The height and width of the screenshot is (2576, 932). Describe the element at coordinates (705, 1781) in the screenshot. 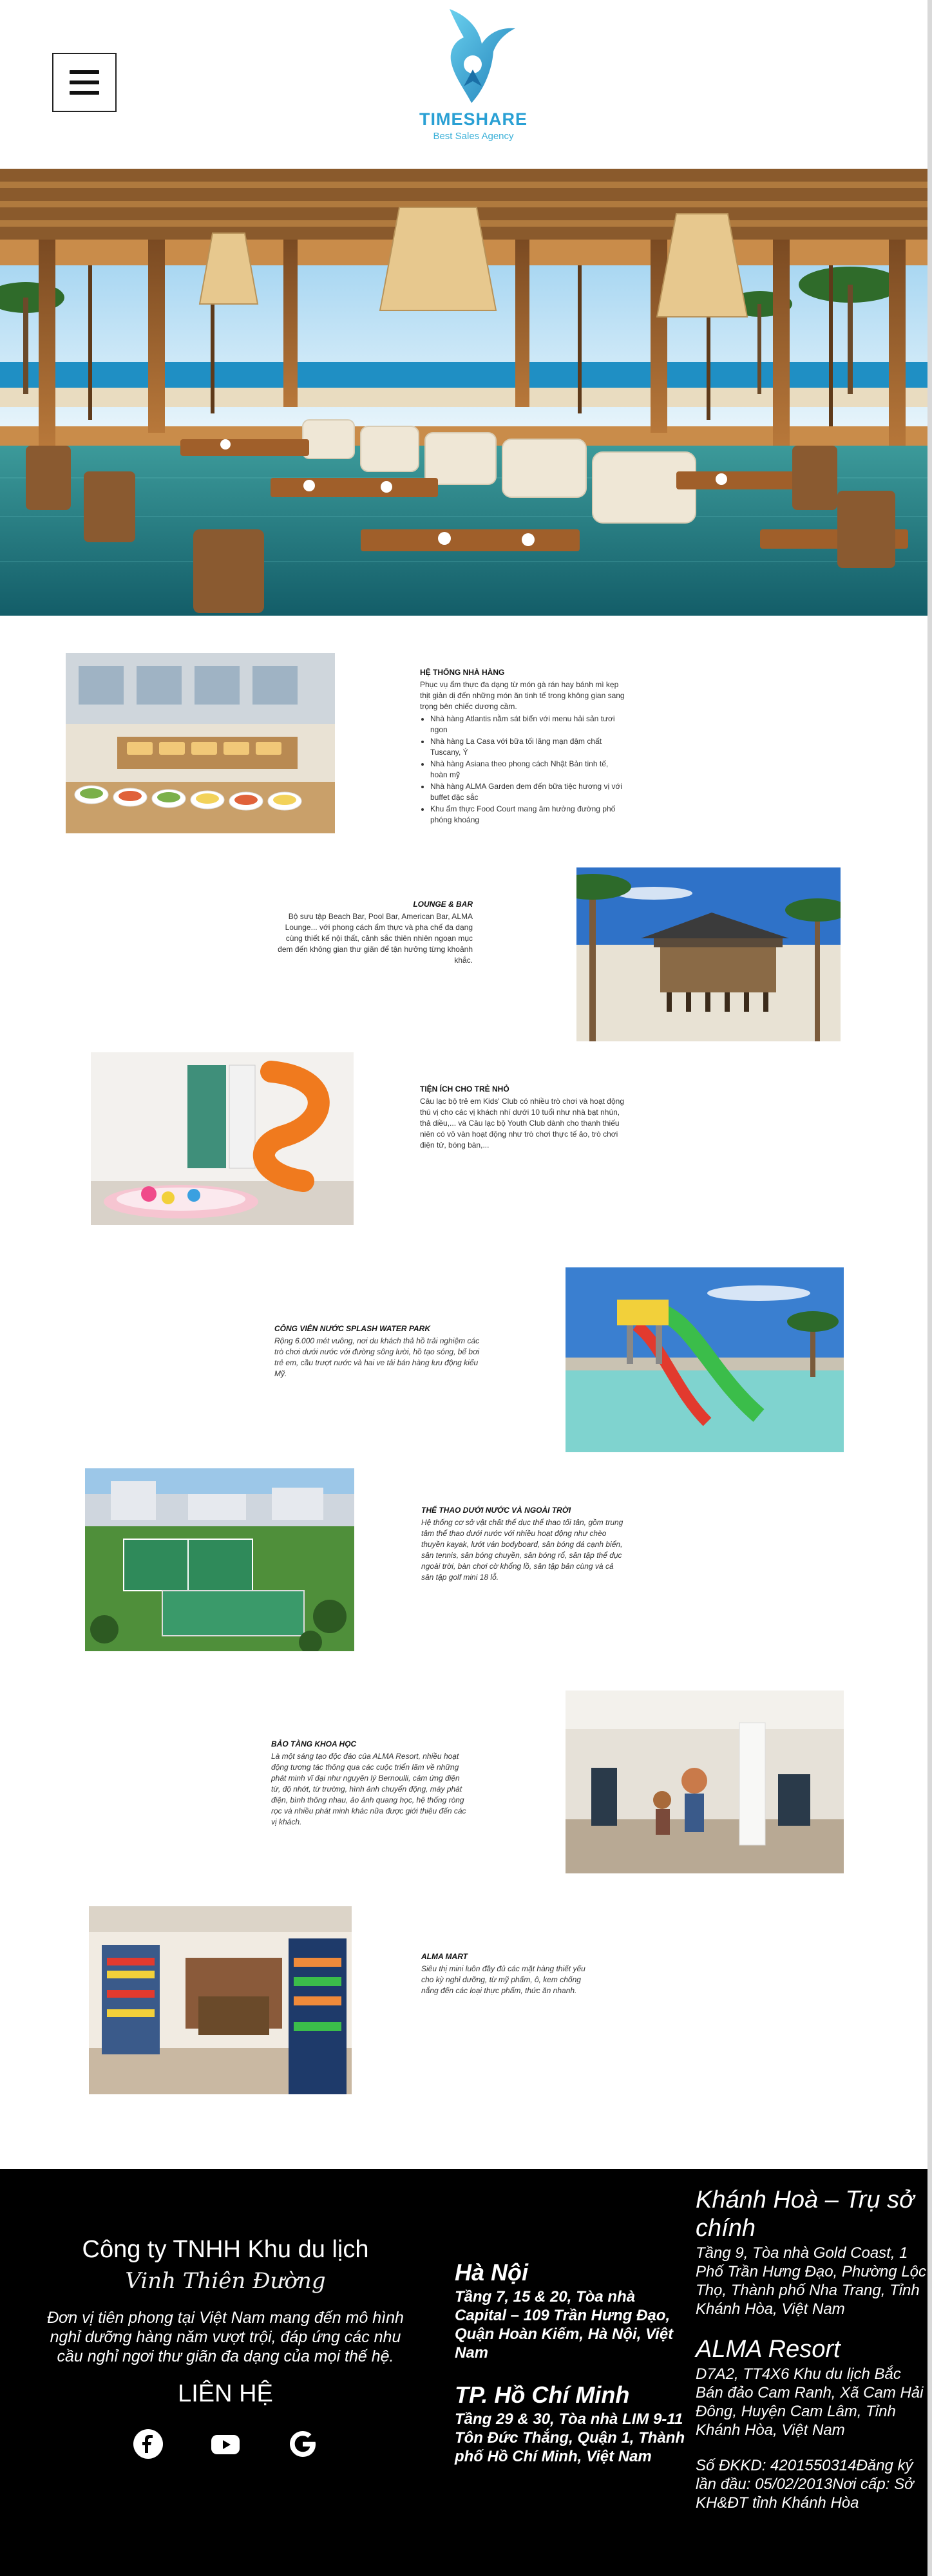

I see `science-museum-image` at that location.